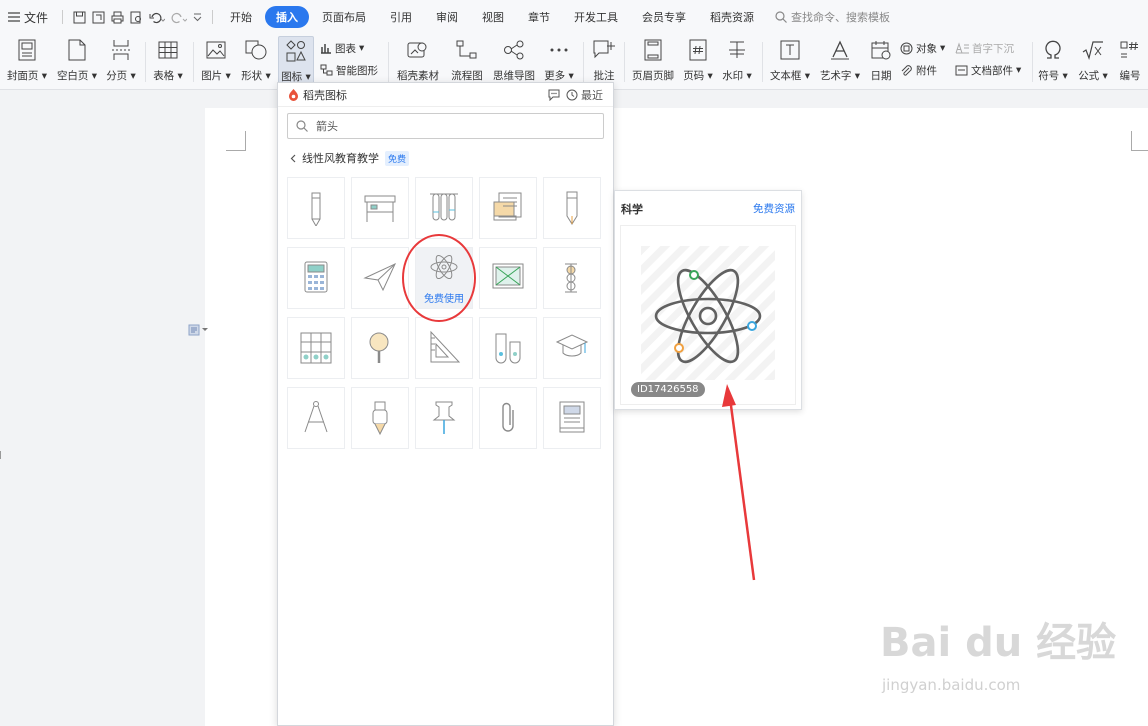 The width and height of the screenshot is (1148, 726). Describe the element at coordinates (922, 48) in the screenshot. I see `object-button: 对象 ▾` at that location.